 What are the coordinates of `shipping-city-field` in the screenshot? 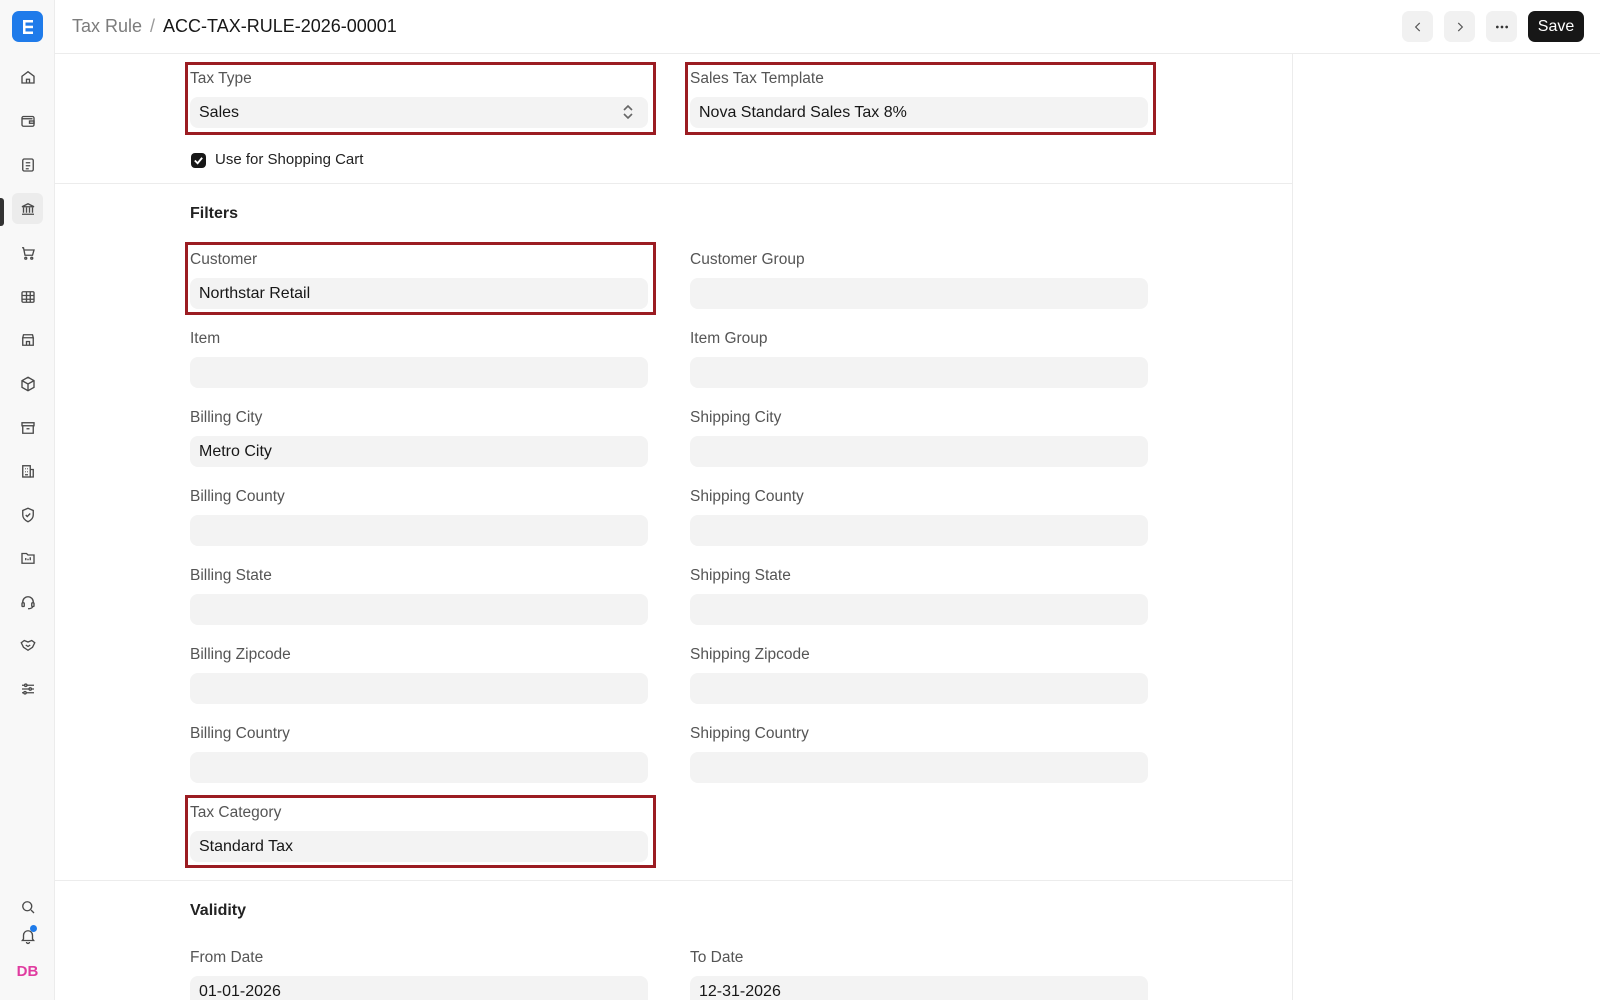 It's located at (919, 451).